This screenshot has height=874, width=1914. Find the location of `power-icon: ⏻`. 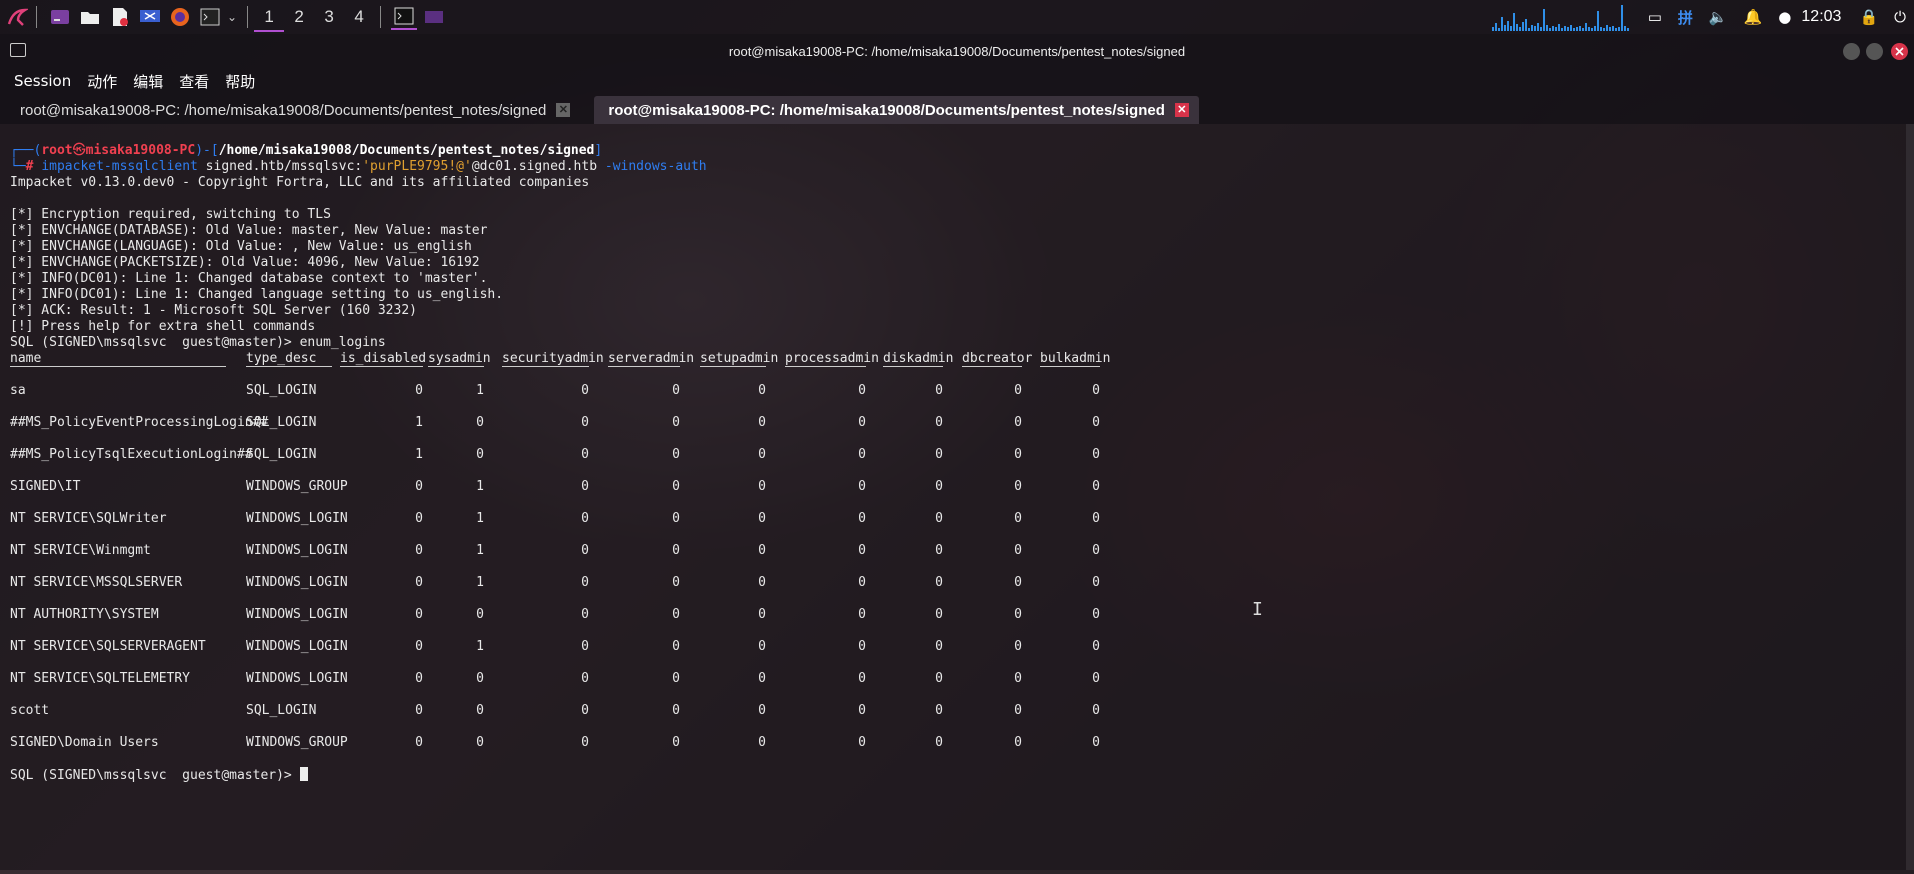

power-icon: ⏻ is located at coordinates (1900, 17).